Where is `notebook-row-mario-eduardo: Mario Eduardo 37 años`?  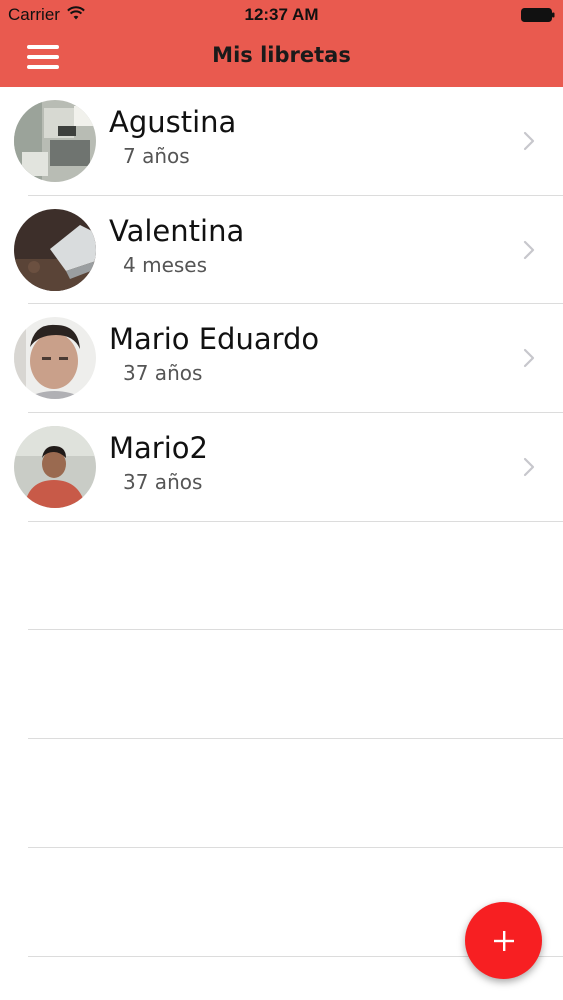 notebook-row-mario-eduardo: Mario Eduardo 37 años is located at coordinates (281, 359).